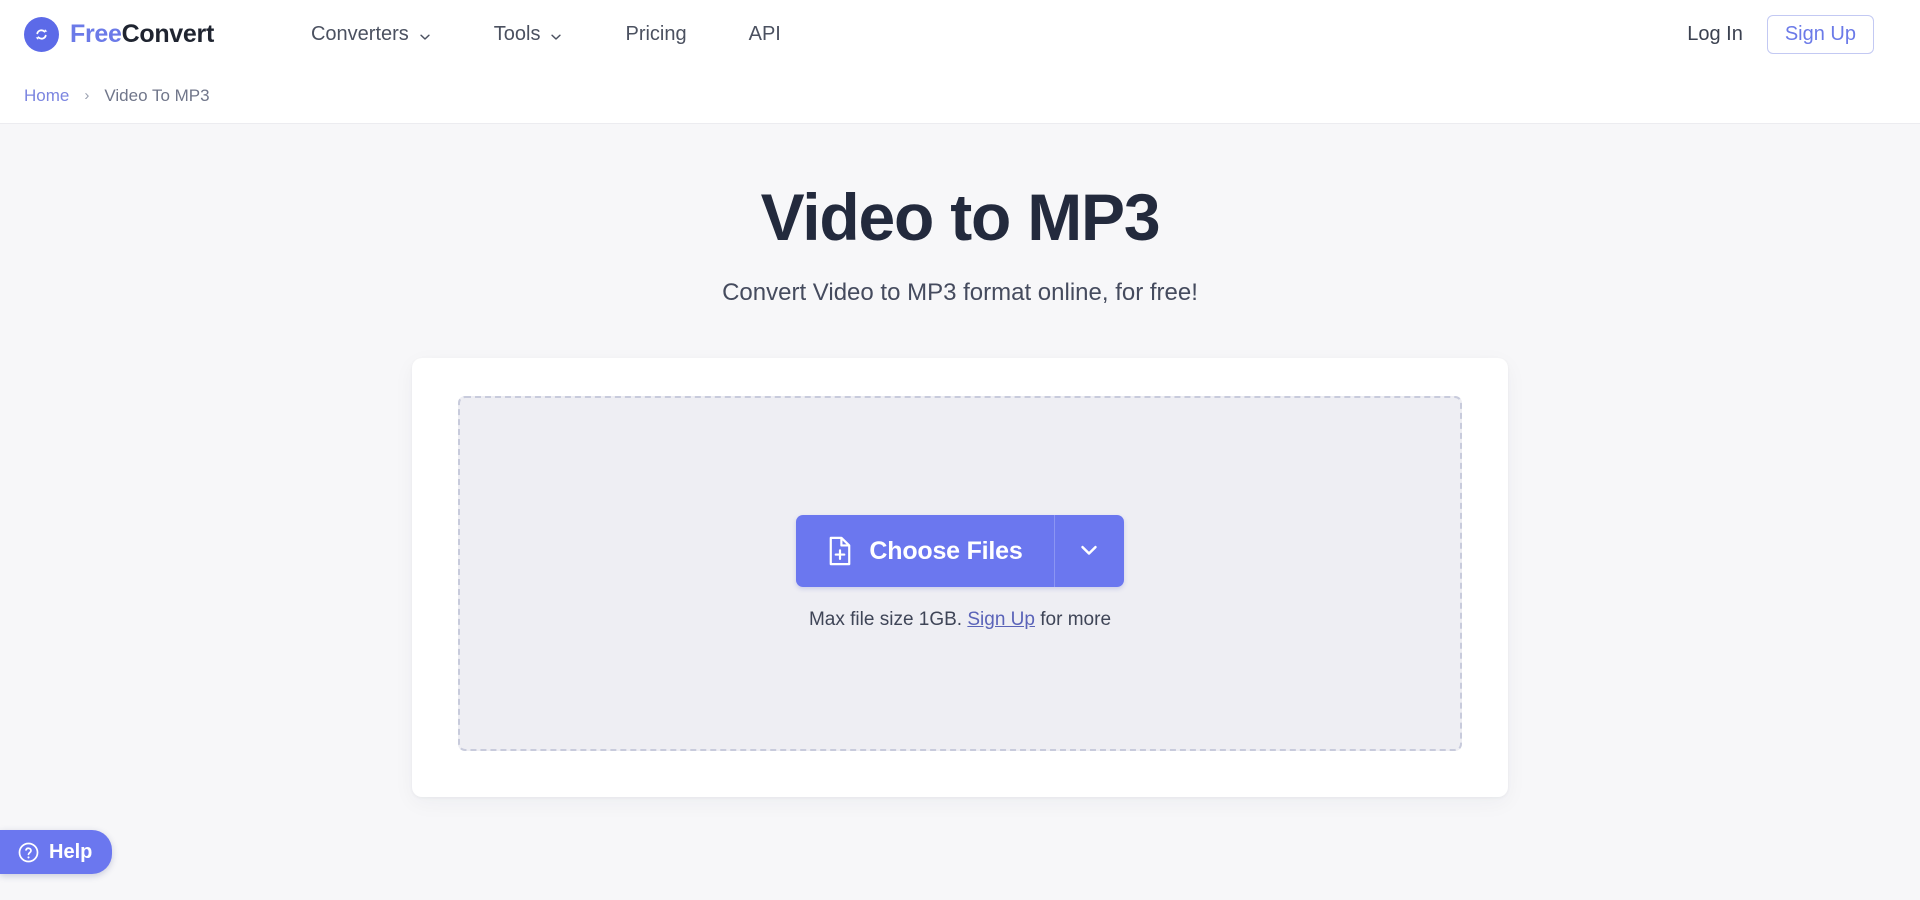  I want to click on nav-item-converters: Converters, so click(371, 34).